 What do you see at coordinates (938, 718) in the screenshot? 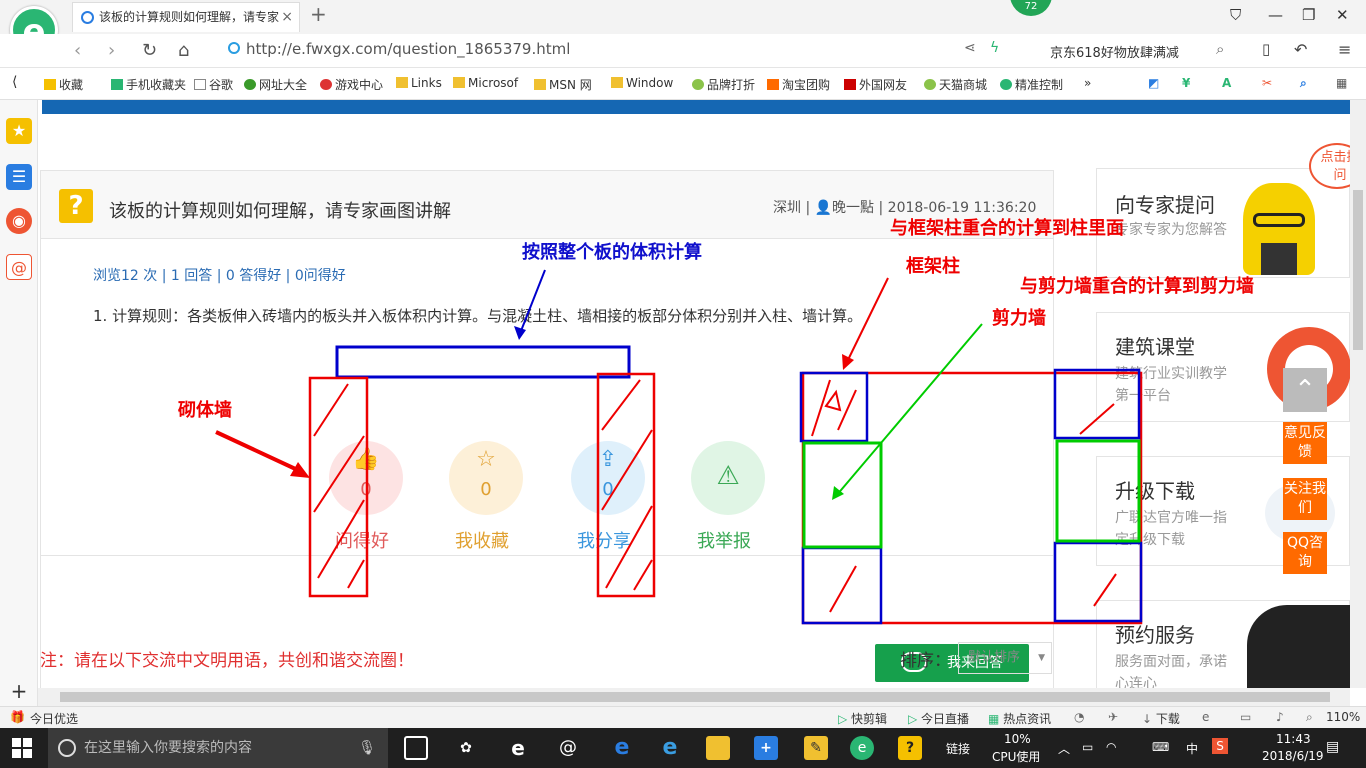
I see `live-link: ▷ 今日直播` at bounding box center [938, 718].